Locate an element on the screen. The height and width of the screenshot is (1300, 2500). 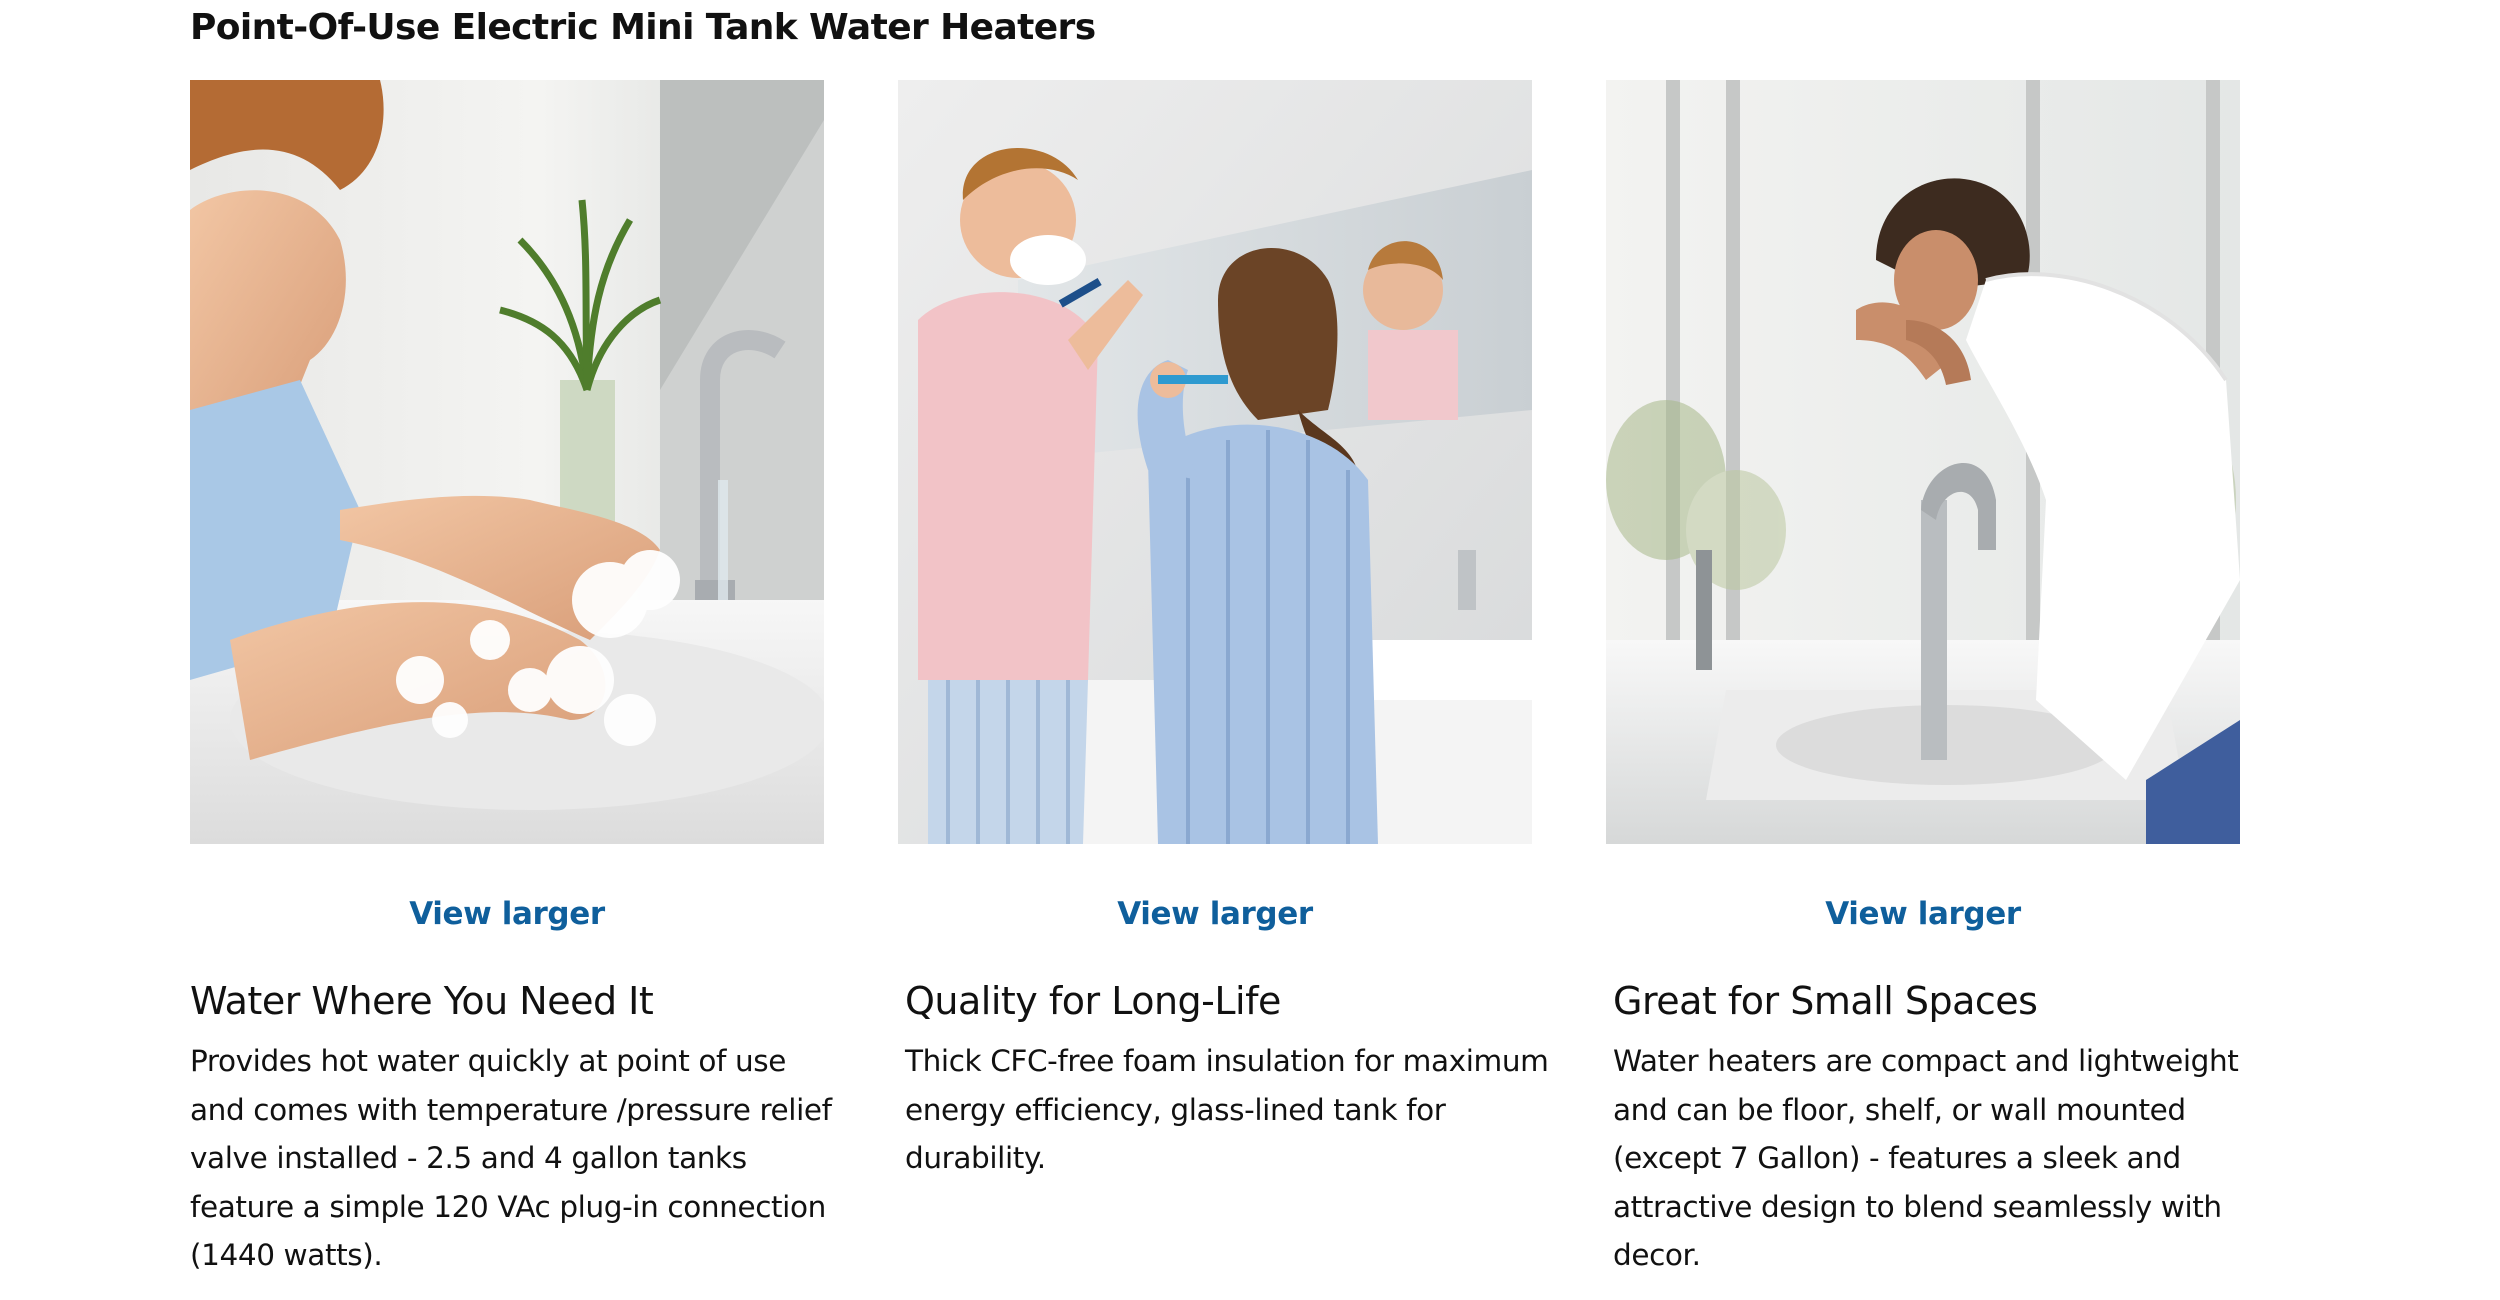
feature-title: Quality for Long-Life is located at coordinates (1093, 1001).